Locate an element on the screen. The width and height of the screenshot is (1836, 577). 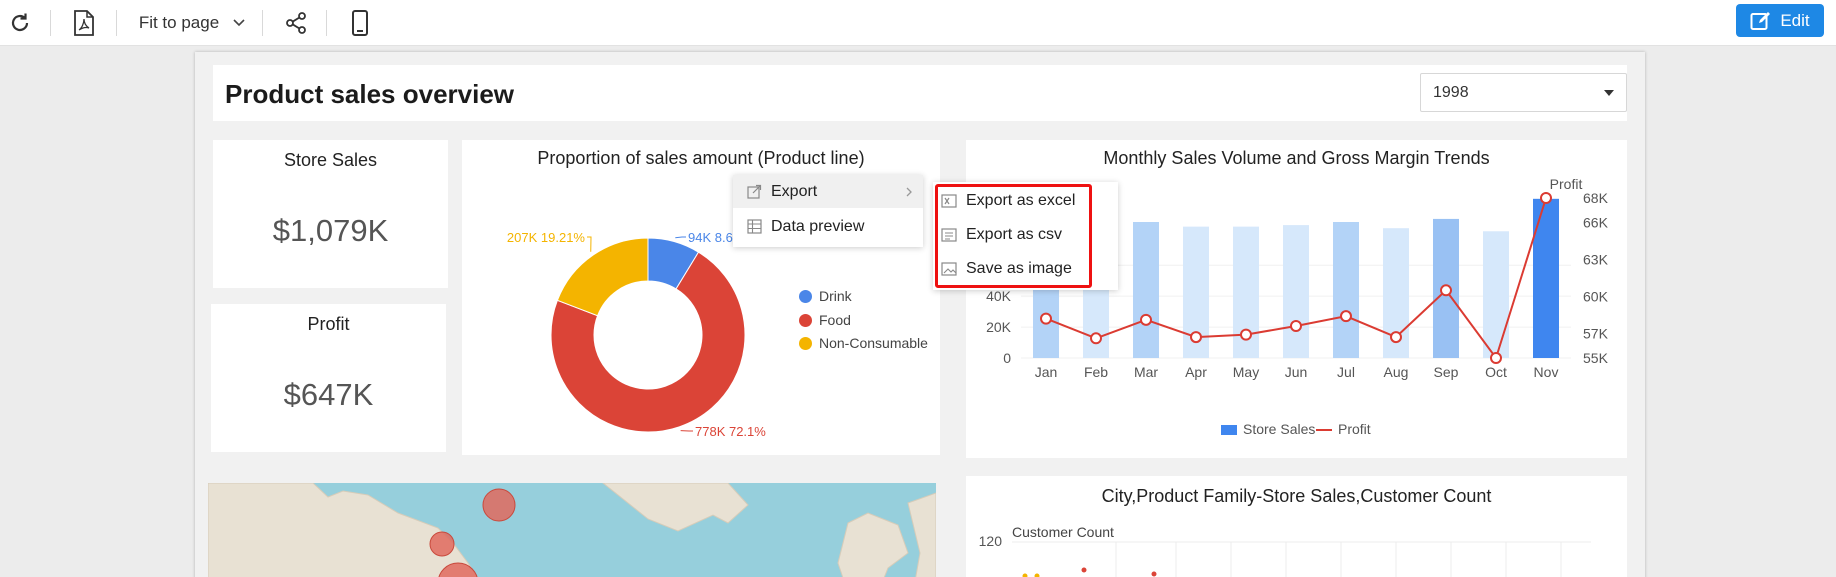
map-land-north-america is located at coordinates (343, 530).